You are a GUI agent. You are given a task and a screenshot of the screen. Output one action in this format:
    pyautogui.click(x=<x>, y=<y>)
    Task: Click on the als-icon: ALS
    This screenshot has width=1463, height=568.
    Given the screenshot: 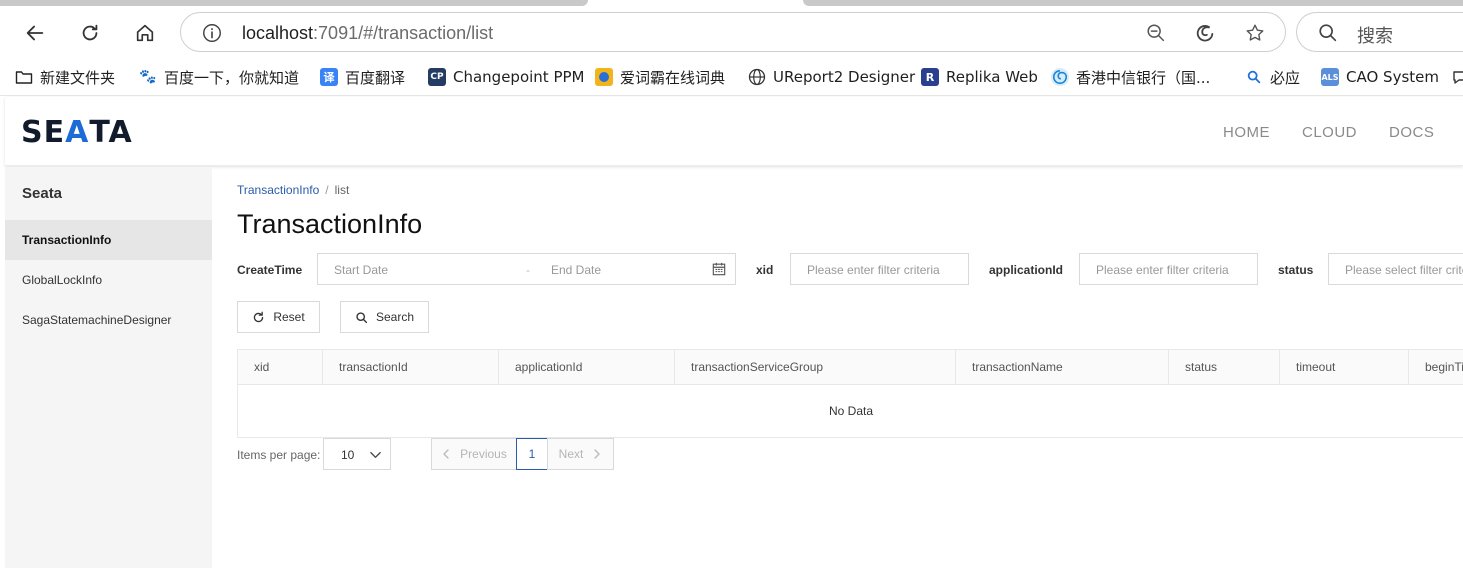 What is the action you would take?
    pyautogui.click(x=1330, y=77)
    